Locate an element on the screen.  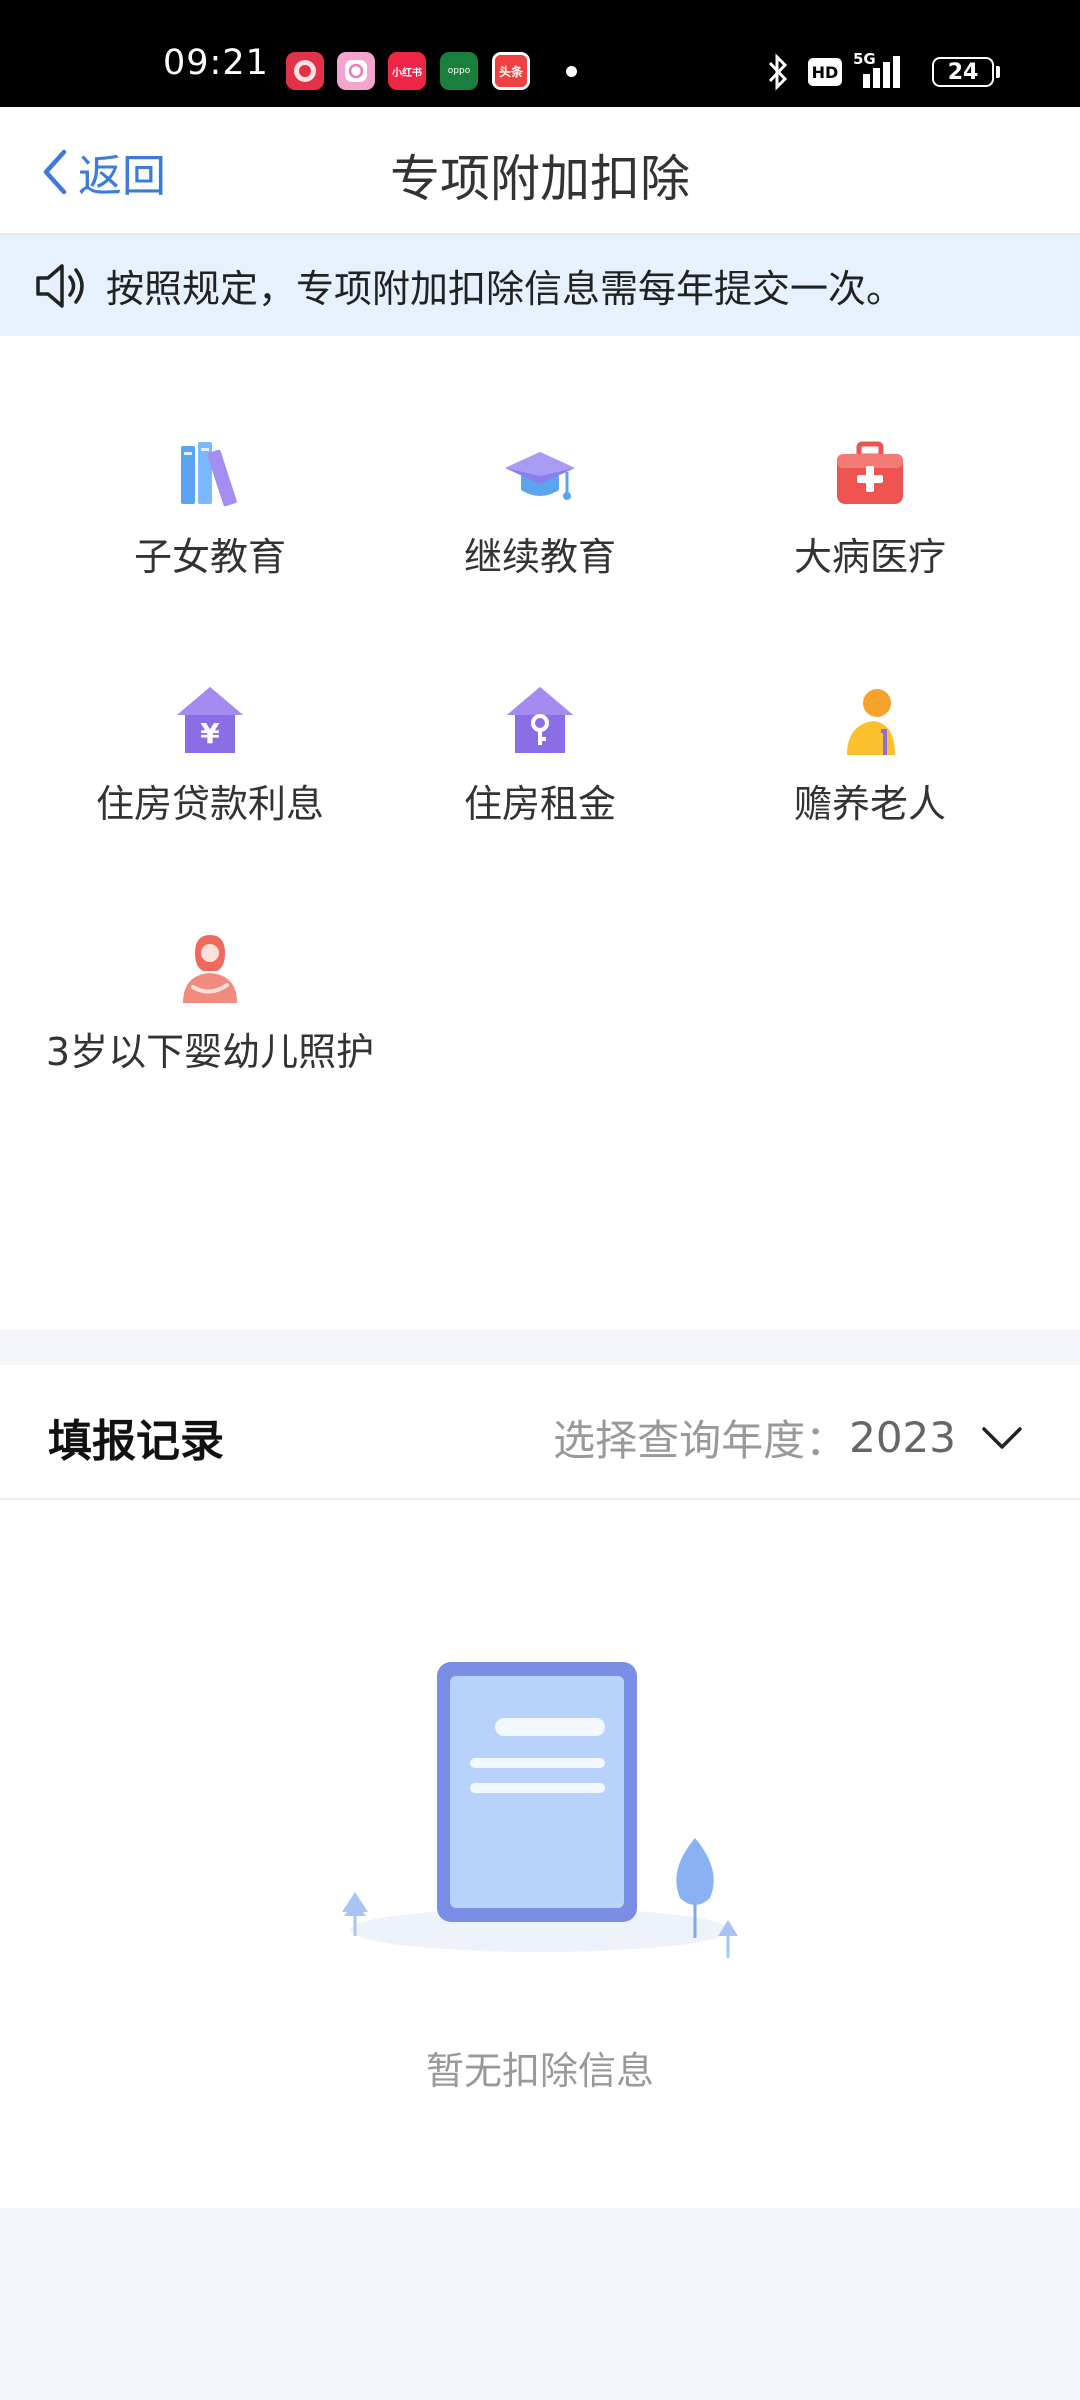
empty-state-text: 暂无扣除信息 is located at coordinates (539, 2071).